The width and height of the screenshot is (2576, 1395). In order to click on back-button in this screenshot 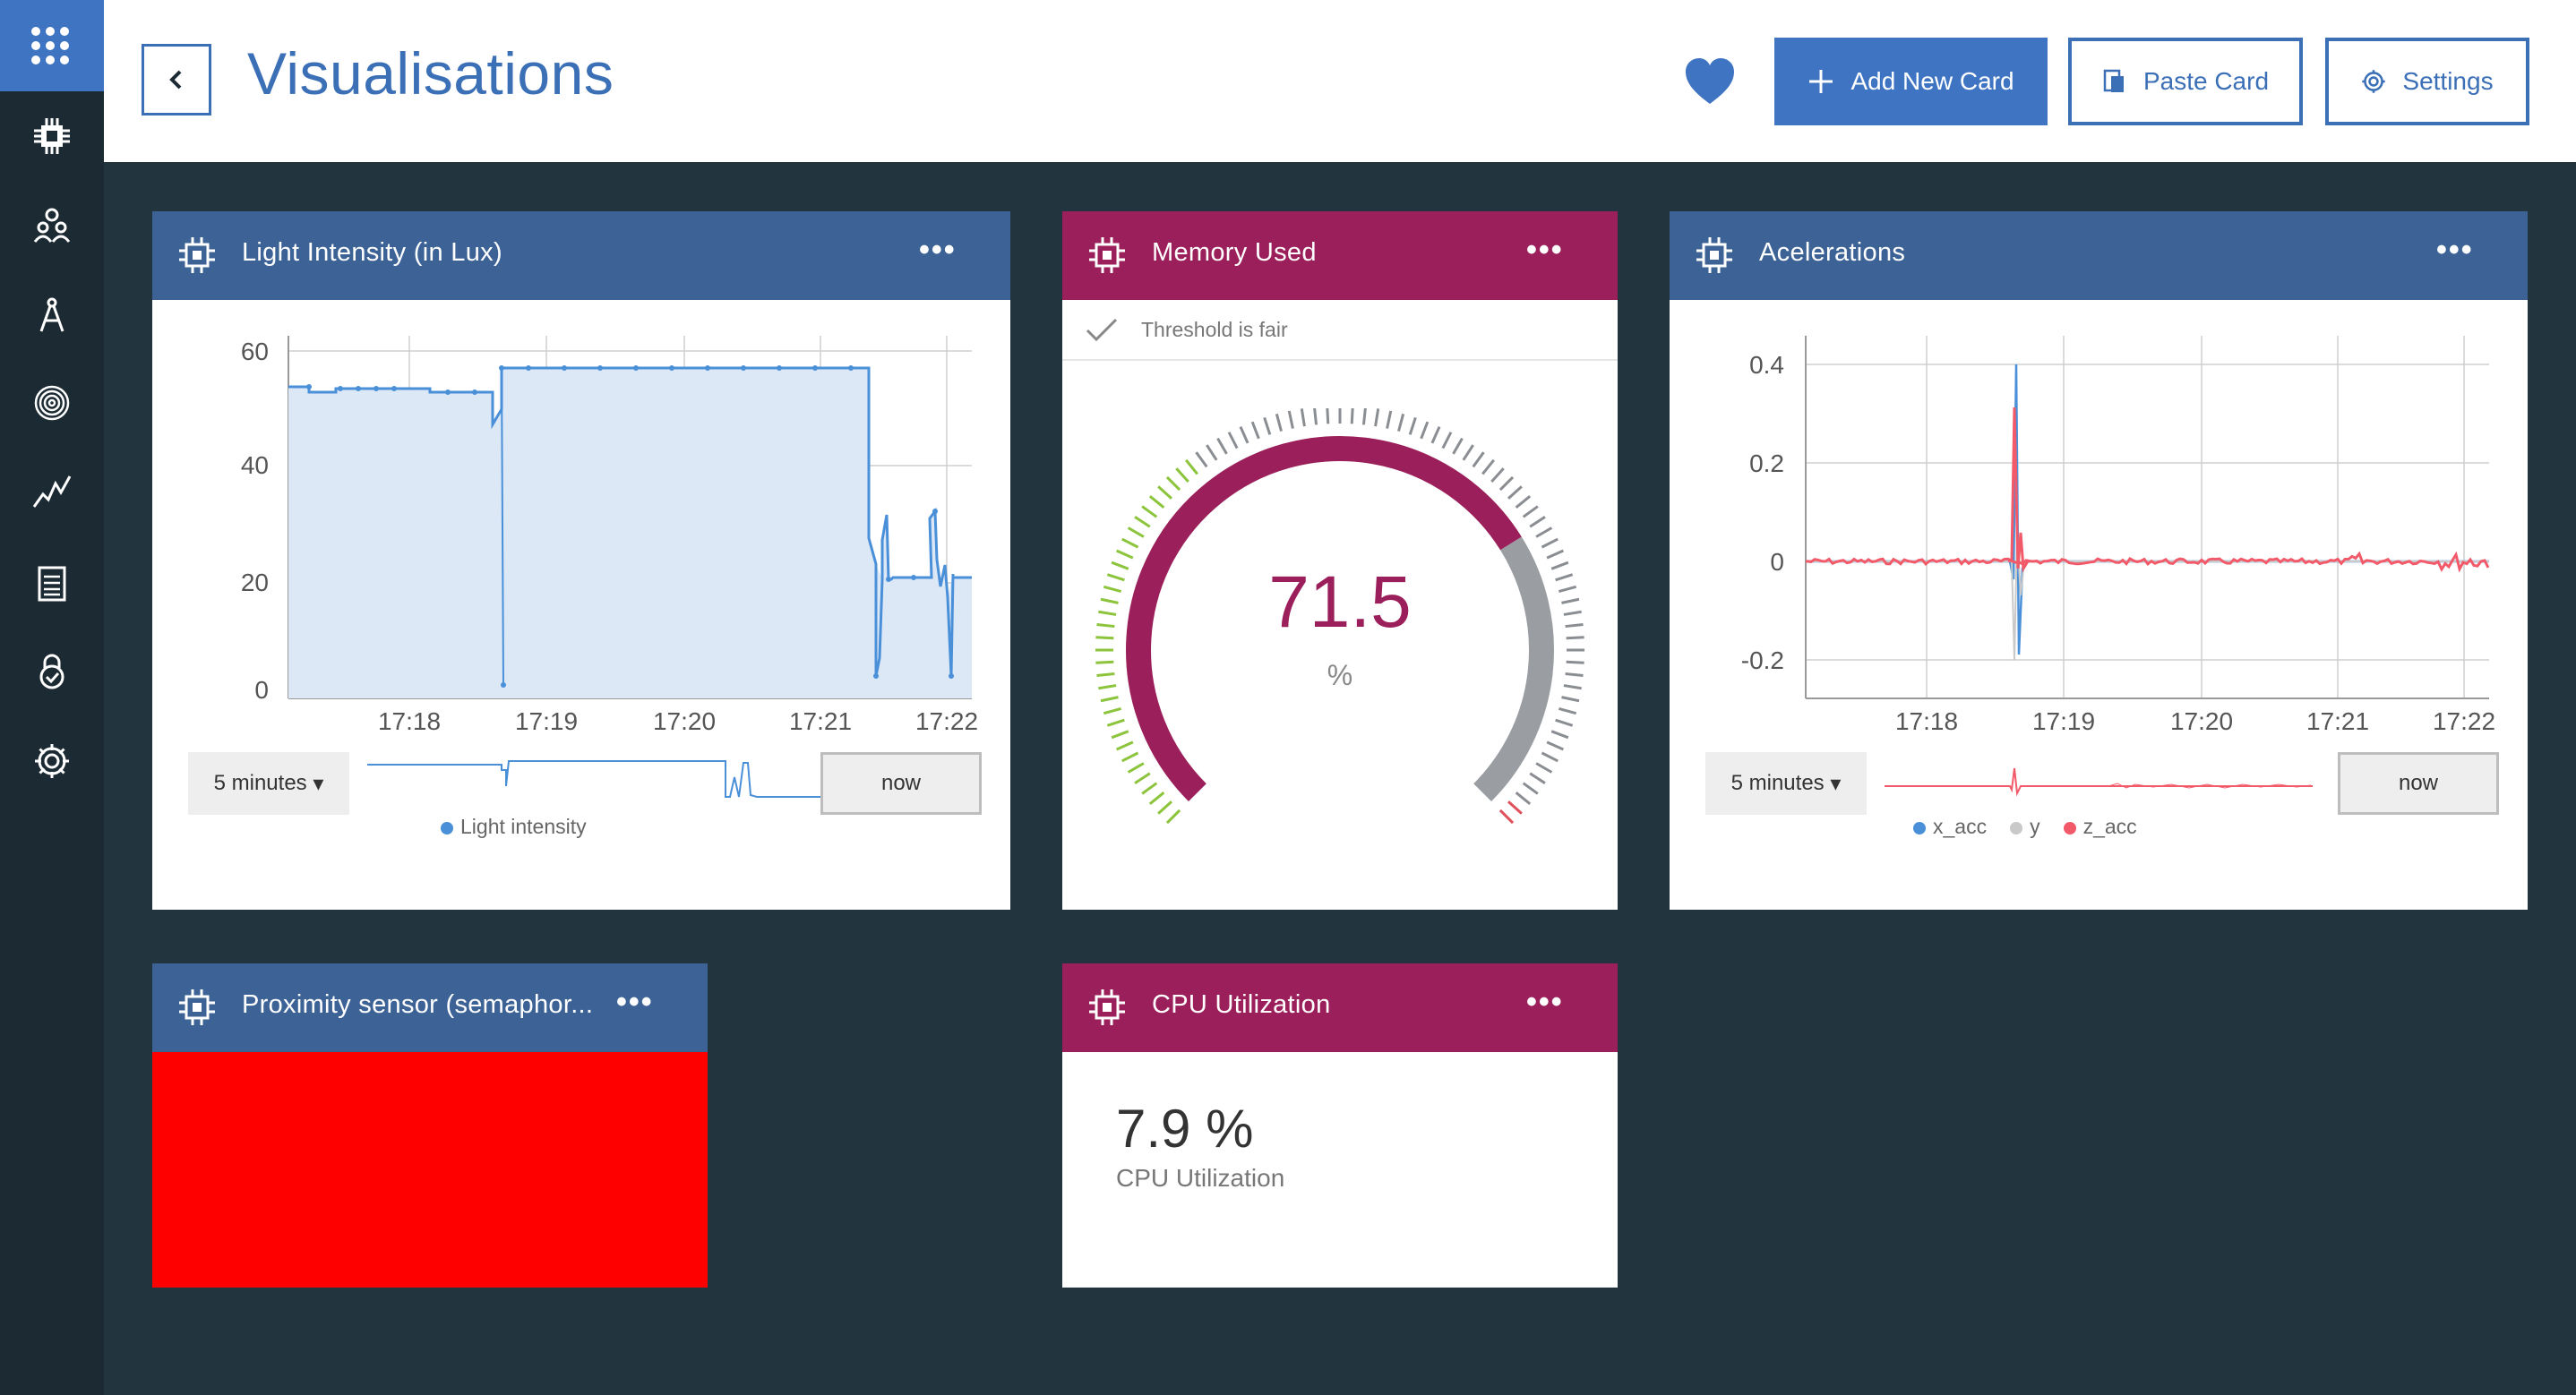, I will do `click(176, 80)`.